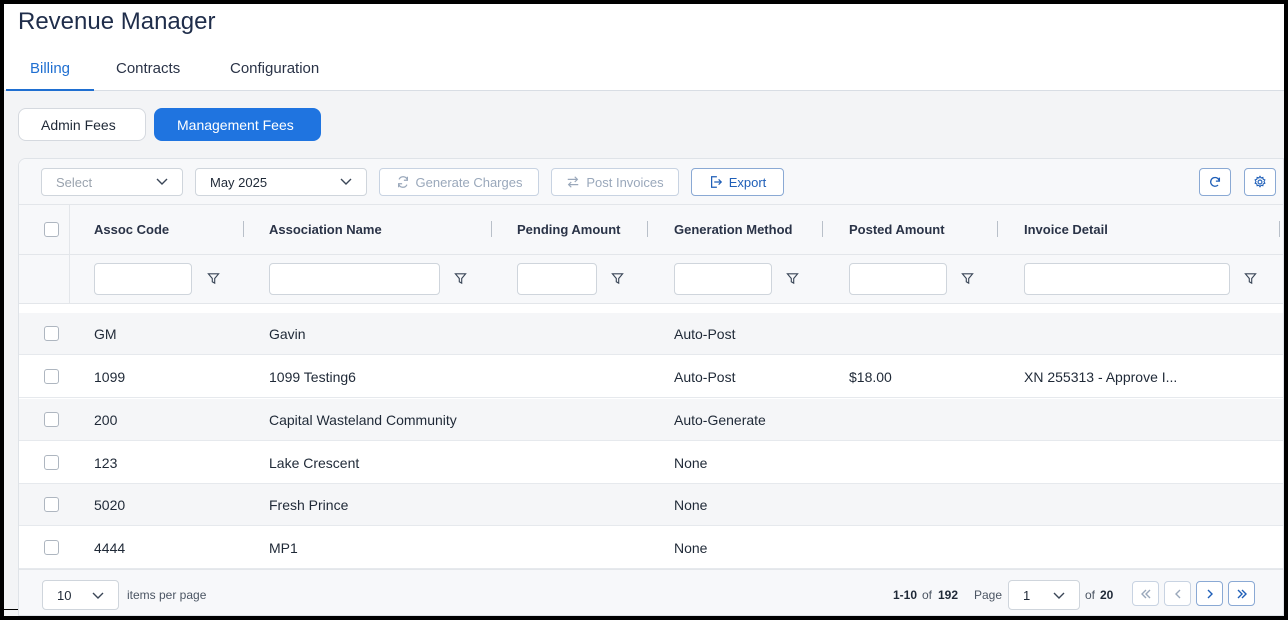 The height and width of the screenshot is (620, 1288). I want to click on cell-assoc-code: 4444, so click(110, 548).